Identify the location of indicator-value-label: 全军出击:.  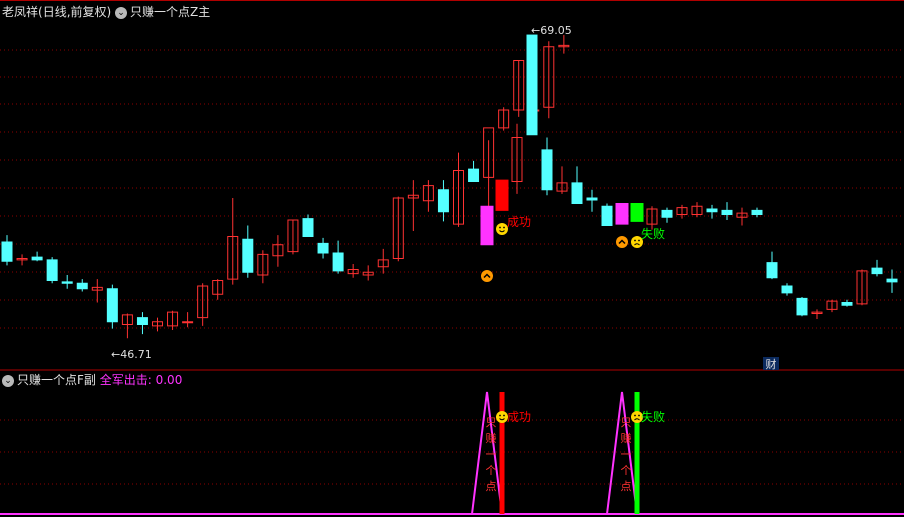
(125, 380).